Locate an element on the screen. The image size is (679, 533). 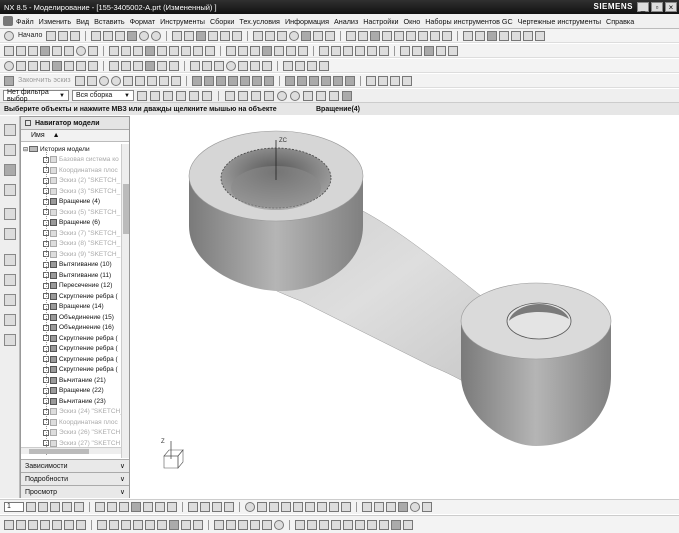
edit-cross-section-icon is located at coordinates (267, 524).